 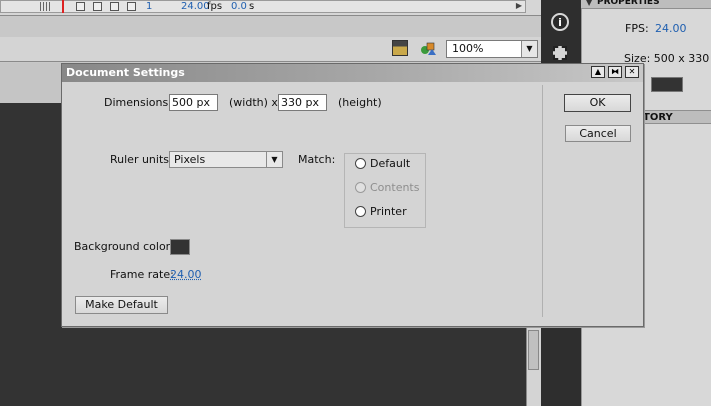 What do you see at coordinates (149, 7) in the screenshot?
I see `current-frame: 1` at bounding box center [149, 7].